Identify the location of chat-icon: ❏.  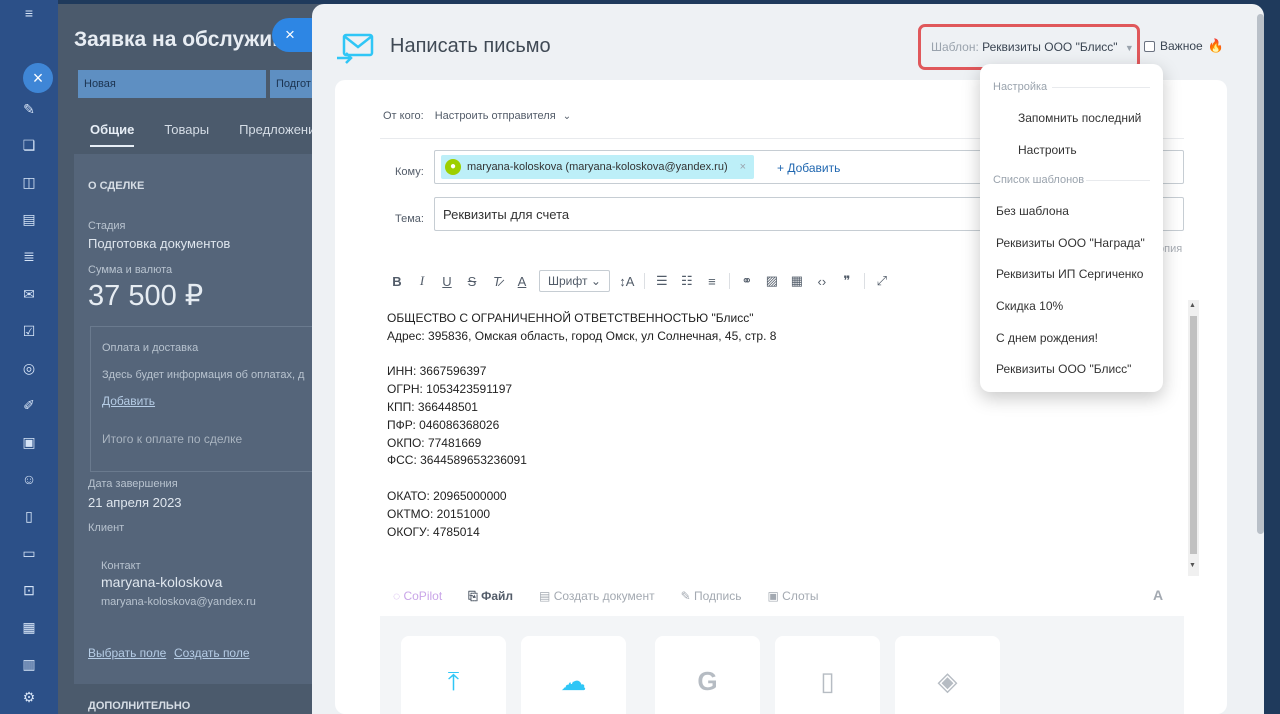
(29, 145).